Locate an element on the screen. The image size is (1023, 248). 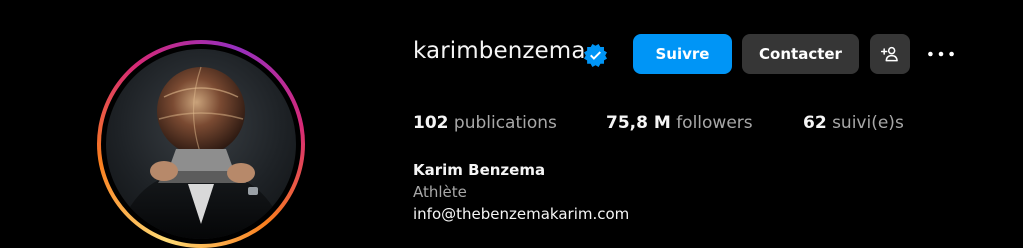
profile-username: karimbenzema is located at coordinates (499, 51).